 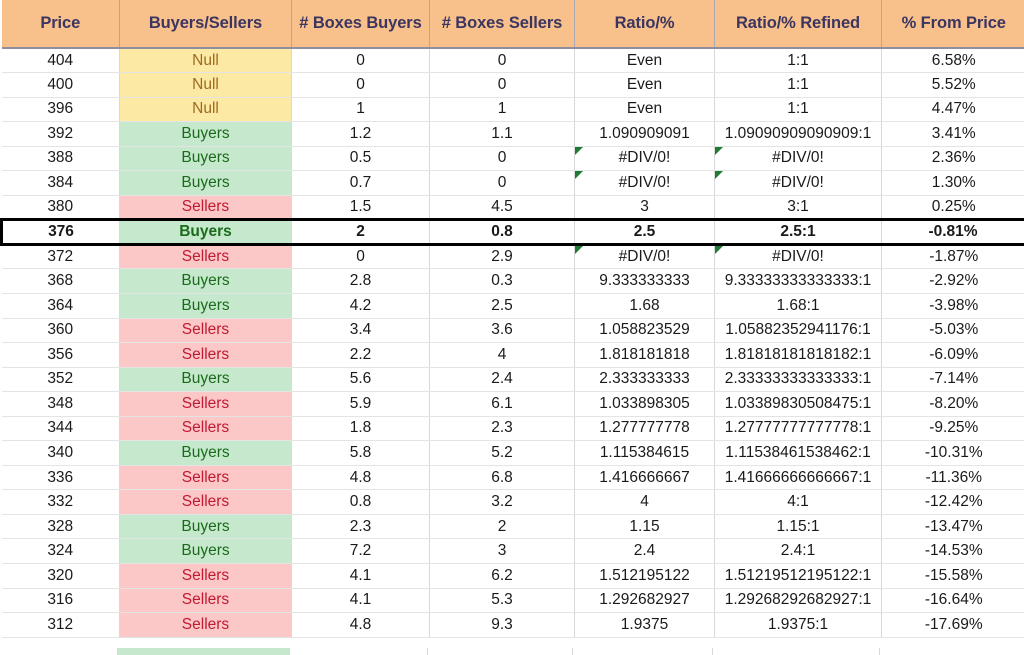 I want to click on cell-boxes-sellers: 1, so click(x=502, y=110).